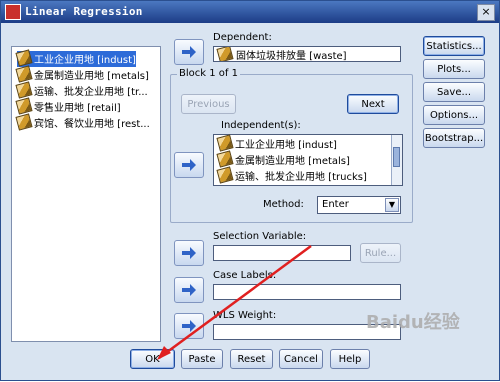 This screenshot has height=382, width=500. I want to click on watermark: Baidu经验, so click(413, 322).